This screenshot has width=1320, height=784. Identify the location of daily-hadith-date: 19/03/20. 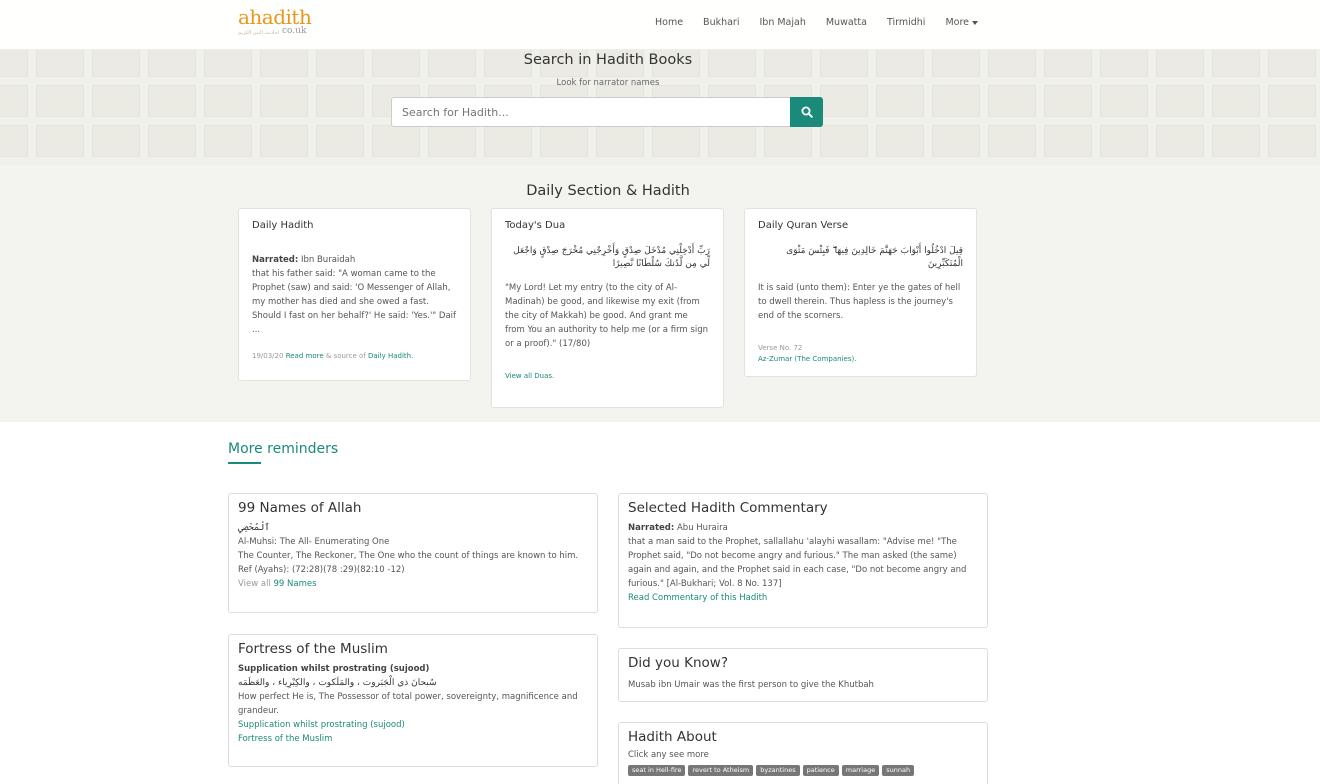
(268, 356).